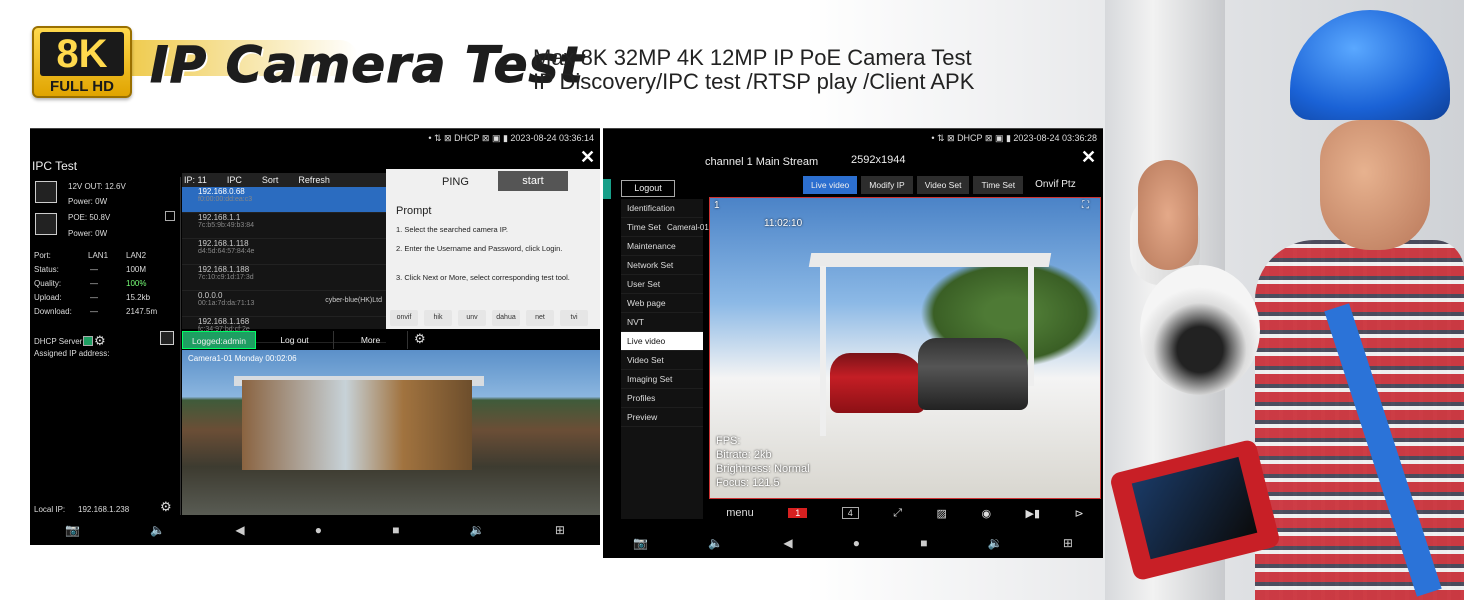 The width and height of the screenshot is (1464, 600). Describe the element at coordinates (1375, 185) in the screenshot. I see `worker-face-graphic` at that location.